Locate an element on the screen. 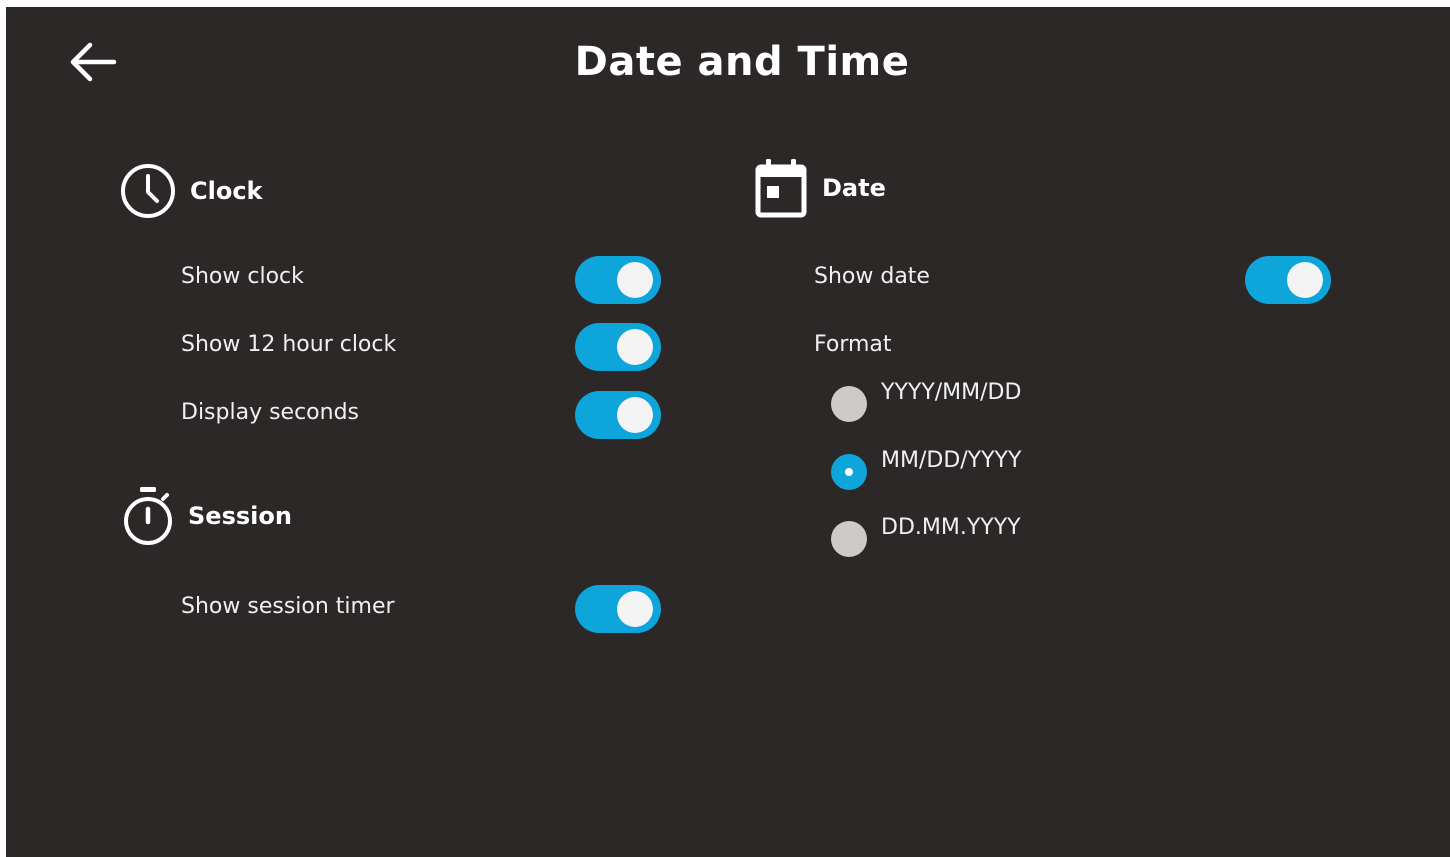 The image size is (1450, 857). show-12-hour-clock-label: Show 12 hour clock is located at coordinates (289, 344).